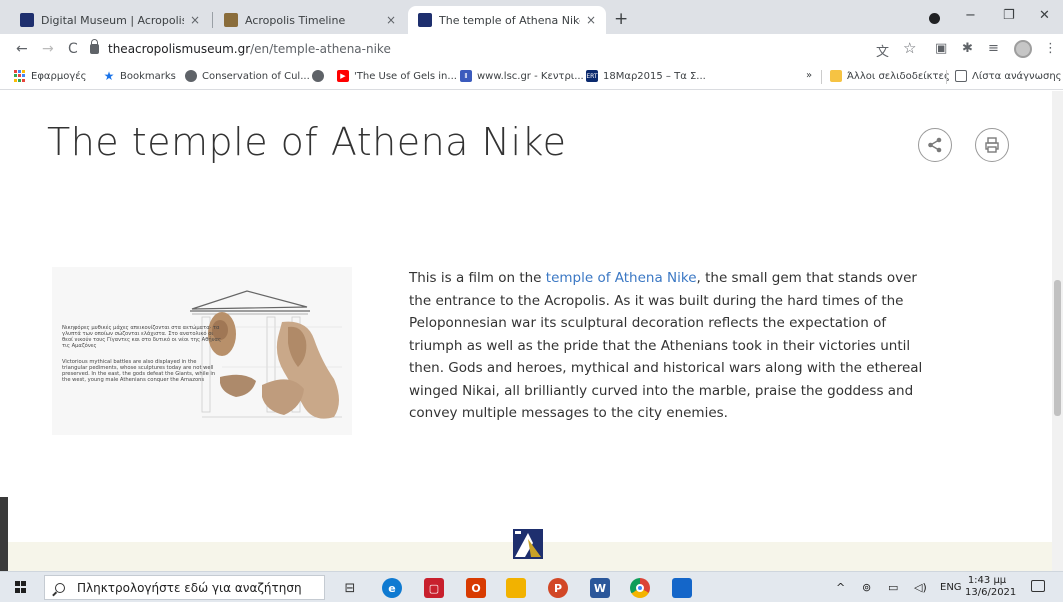  What do you see at coordinates (94, 46) in the screenshot?
I see `lock-icon` at bounding box center [94, 46].